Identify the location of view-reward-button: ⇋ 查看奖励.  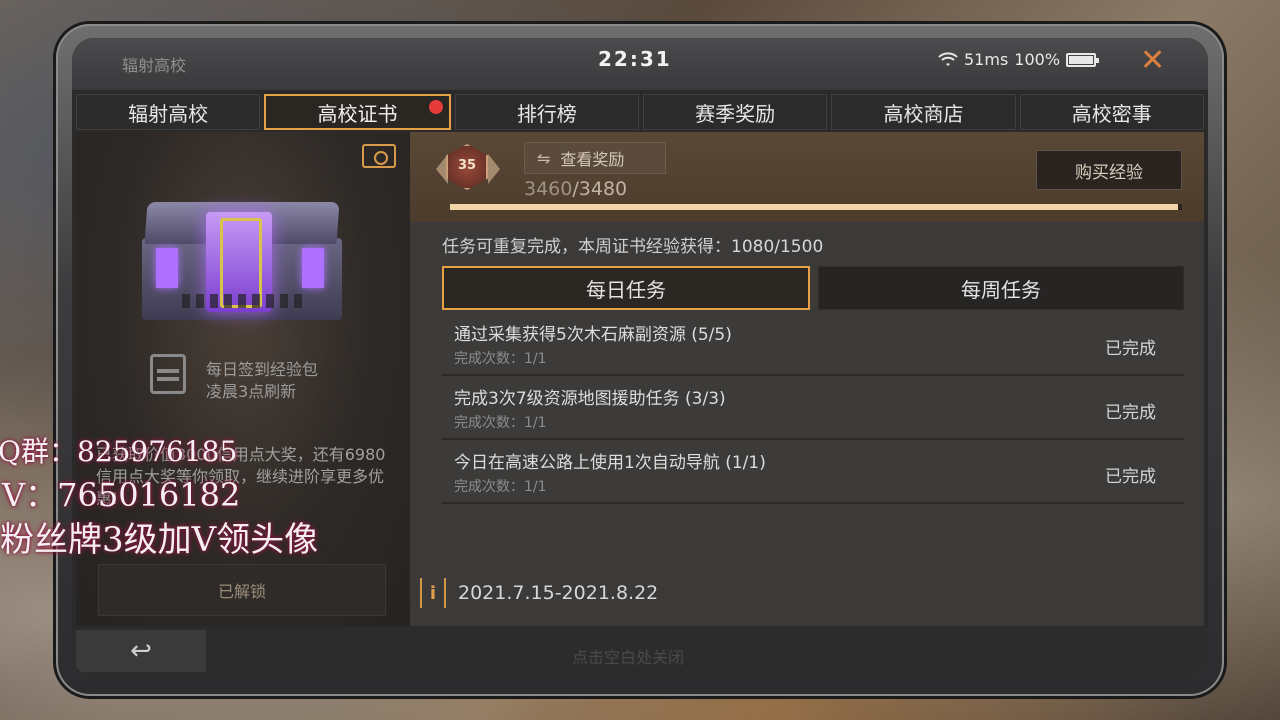
(595, 158).